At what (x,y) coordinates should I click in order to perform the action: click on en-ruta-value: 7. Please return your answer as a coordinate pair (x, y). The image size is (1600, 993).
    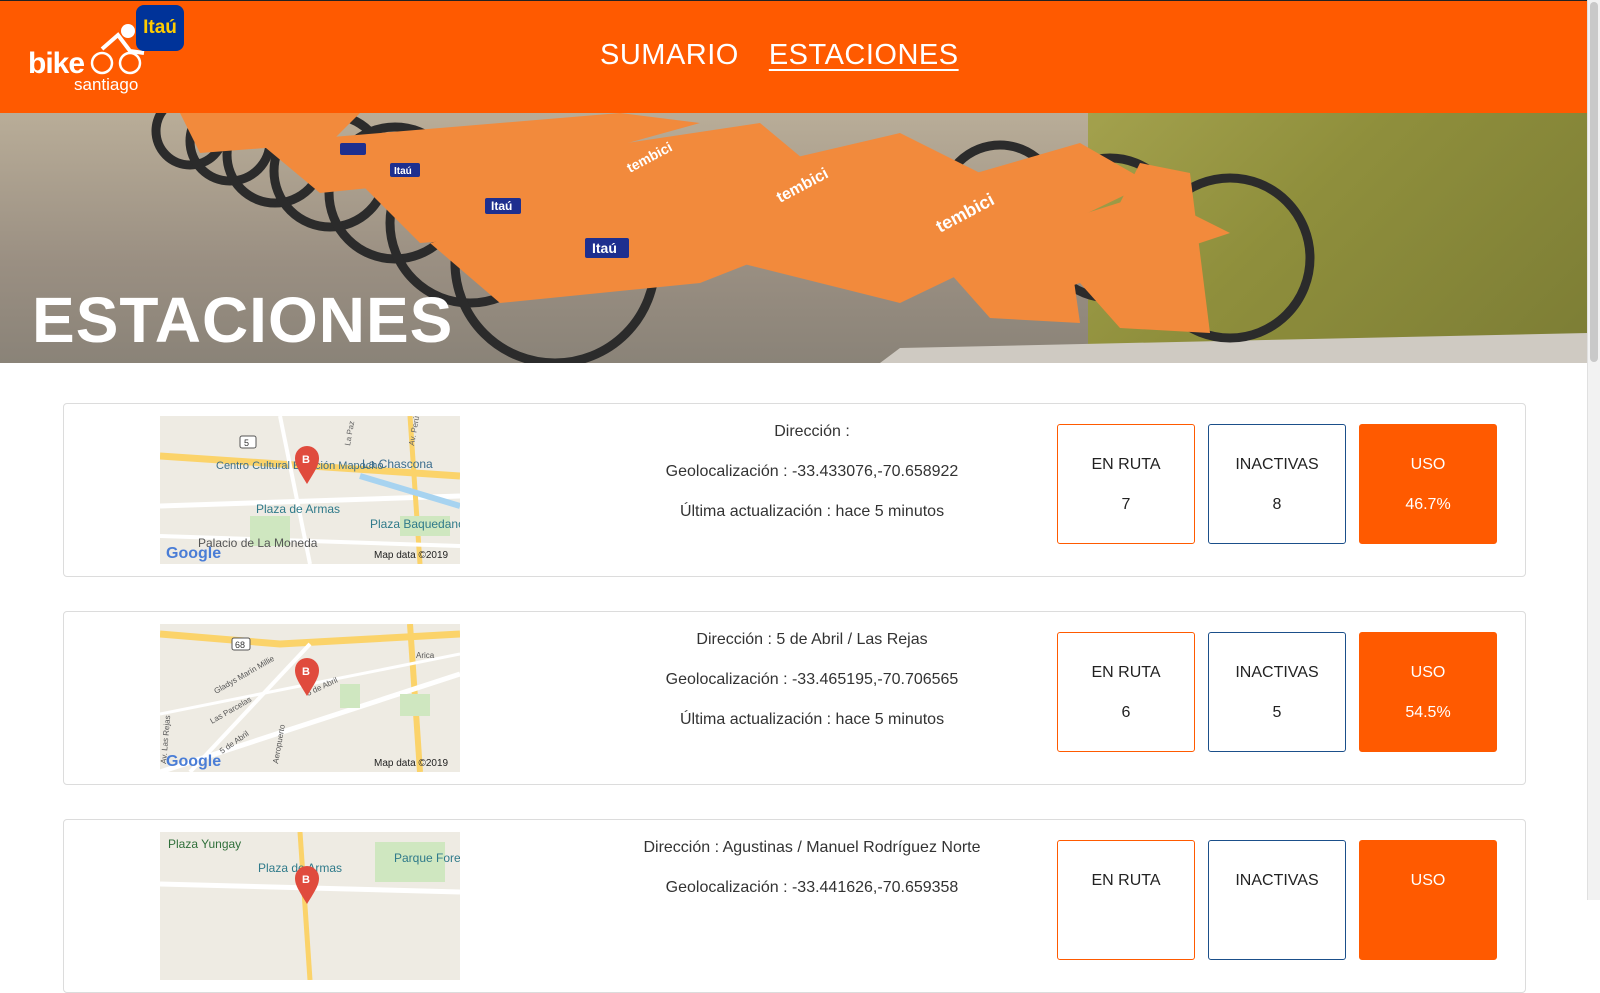
    Looking at the image, I should click on (1126, 504).